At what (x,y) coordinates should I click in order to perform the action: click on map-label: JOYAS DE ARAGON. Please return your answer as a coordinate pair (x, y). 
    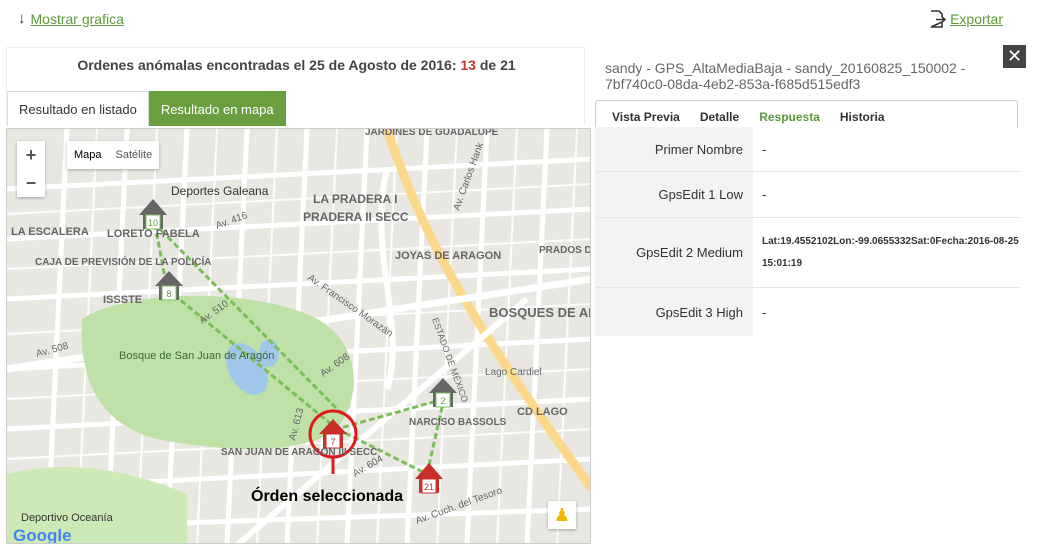
    Looking at the image, I should click on (448, 256).